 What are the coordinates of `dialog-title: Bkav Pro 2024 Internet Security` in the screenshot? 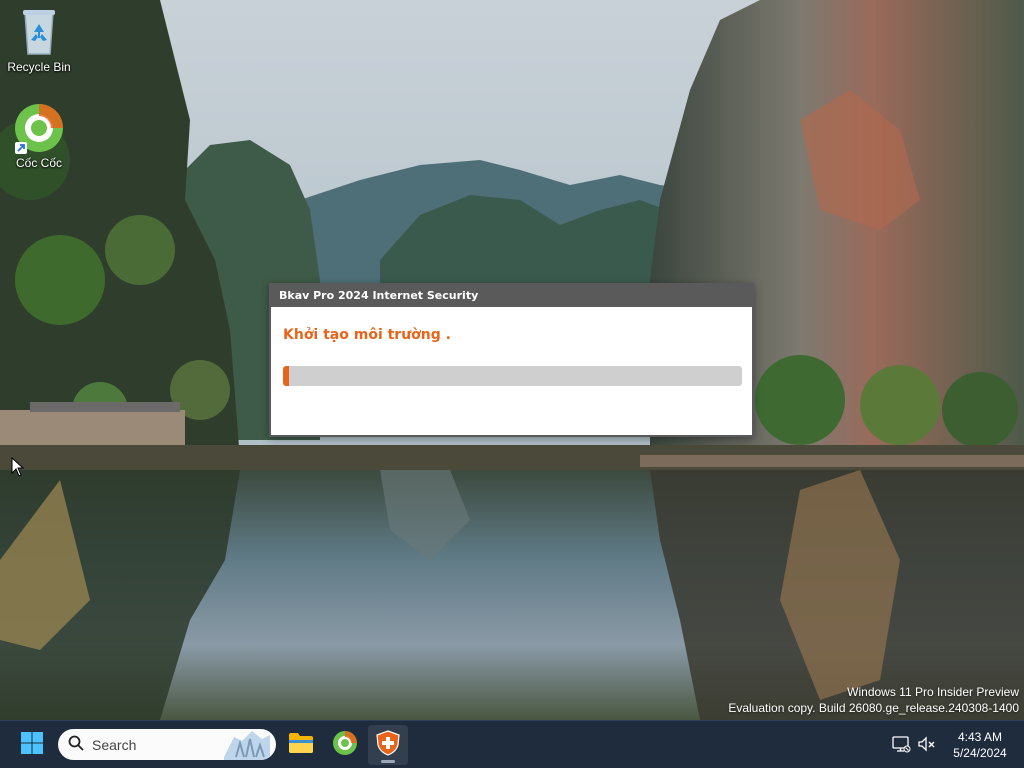 It's located at (511, 296).